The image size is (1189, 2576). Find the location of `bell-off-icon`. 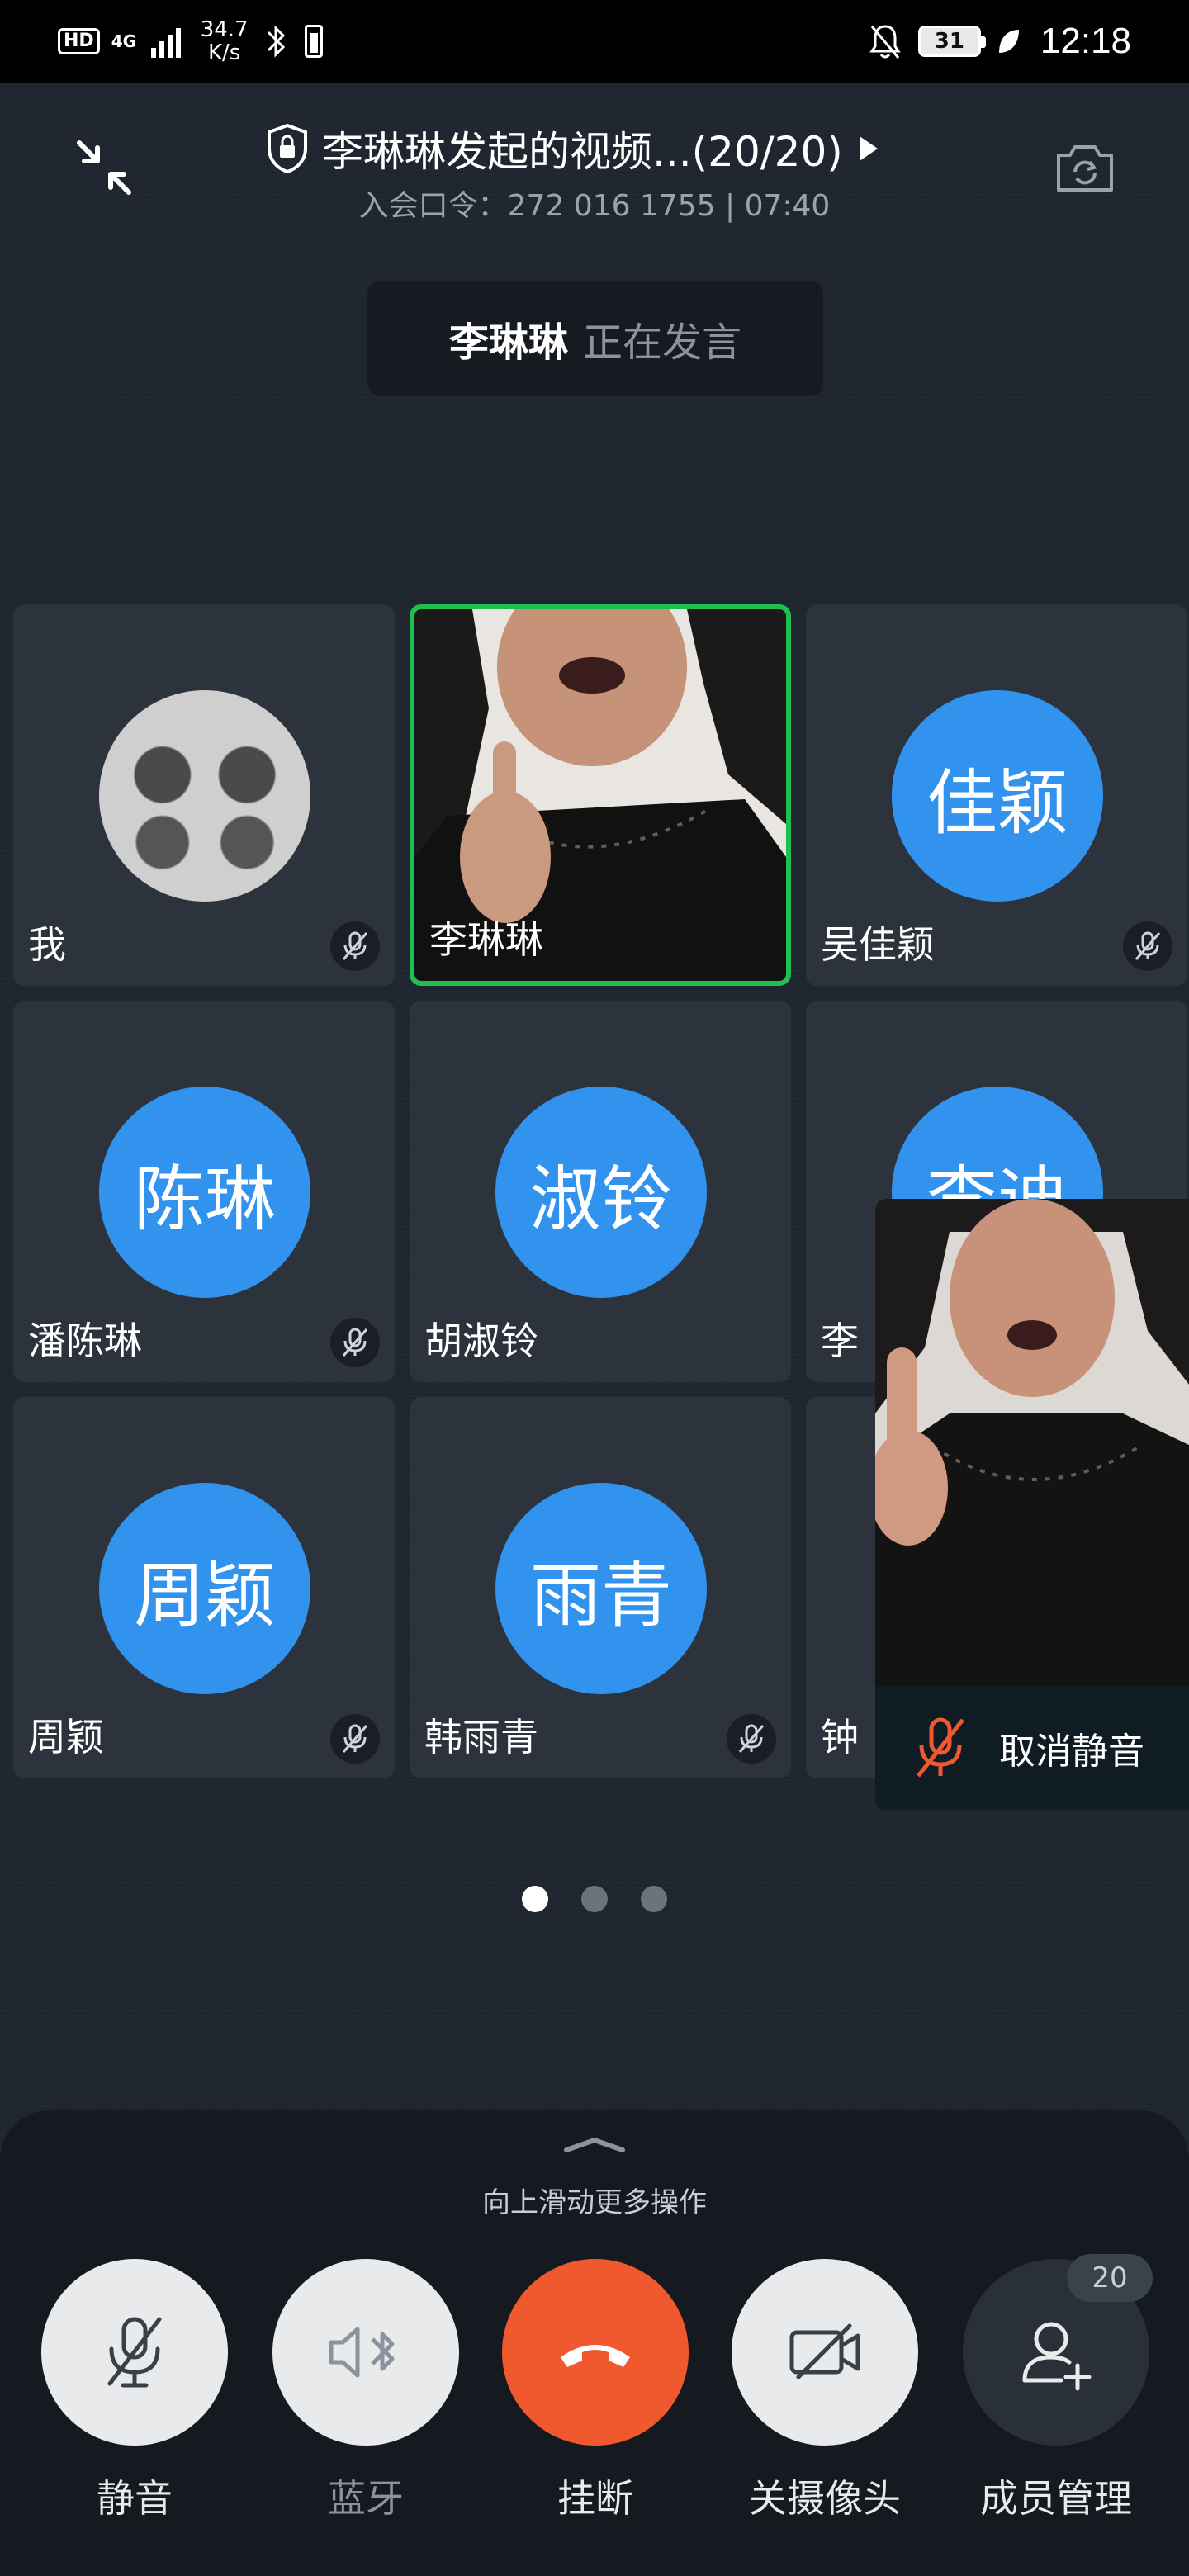

bell-off-icon is located at coordinates (885, 42).